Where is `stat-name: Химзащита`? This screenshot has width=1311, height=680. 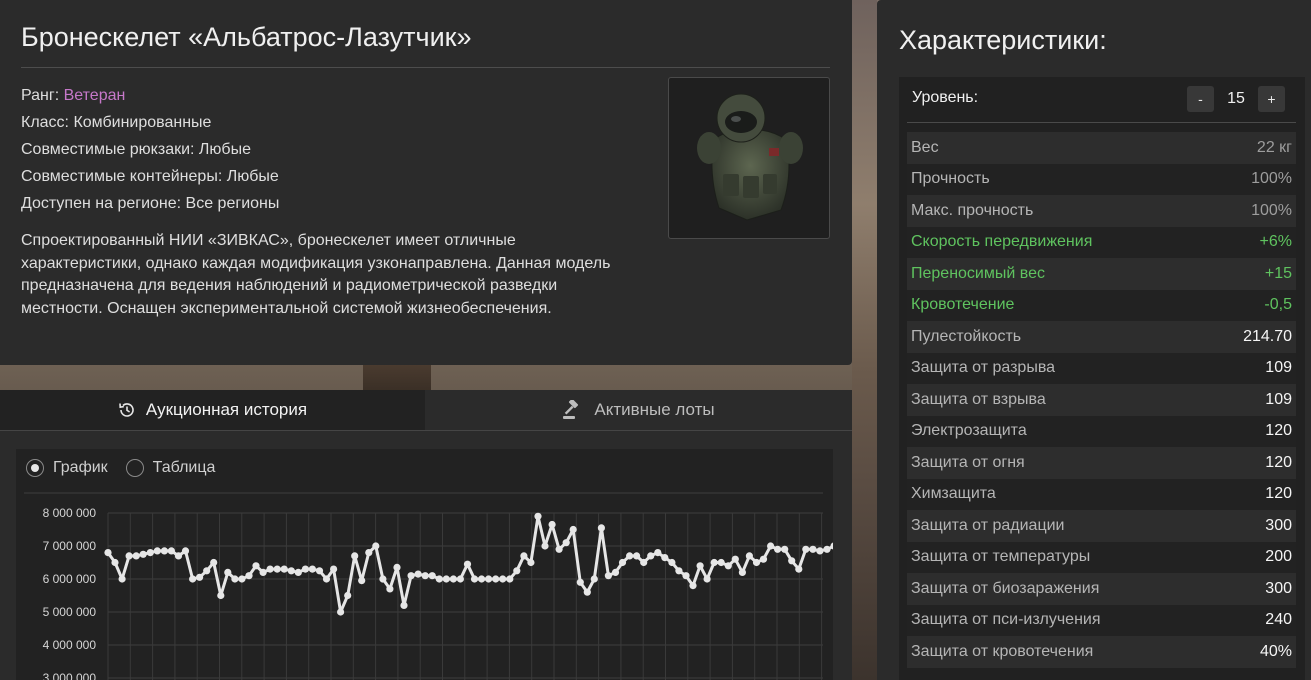 stat-name: Химзащита is located at coordinates (953, 494).